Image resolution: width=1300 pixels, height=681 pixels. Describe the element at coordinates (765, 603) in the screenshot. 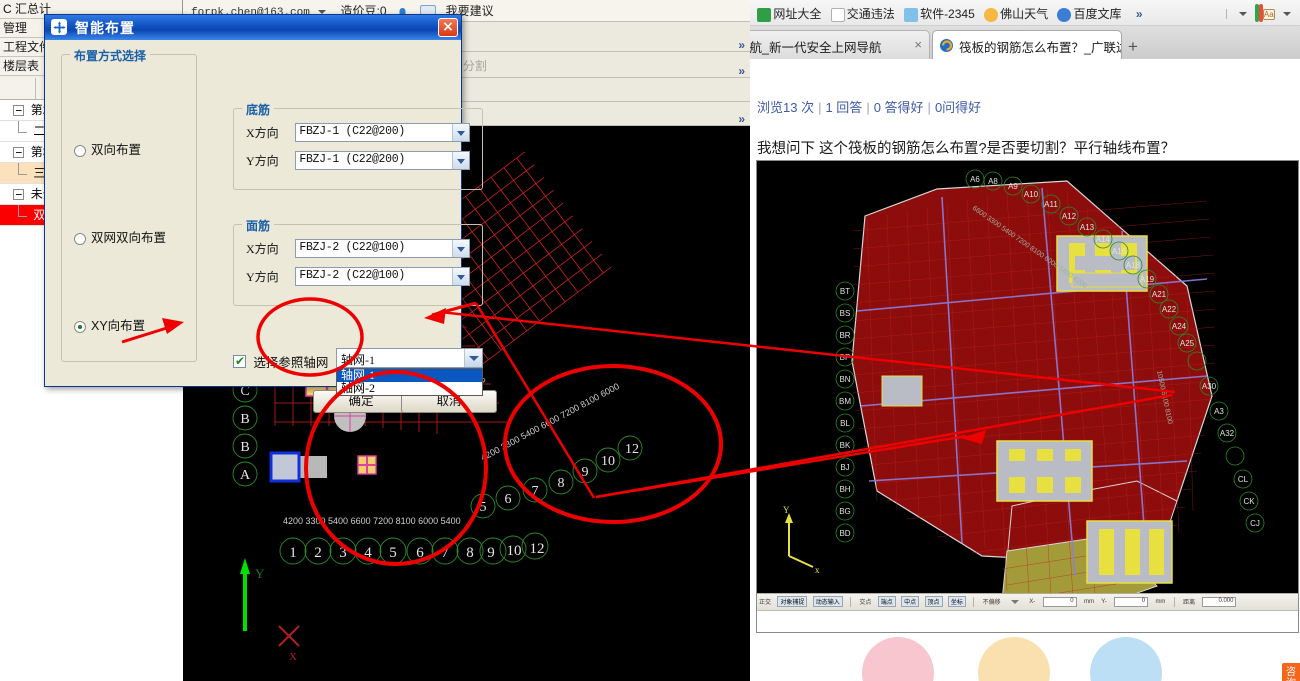

I see `status-ortho: 正交` at that location.